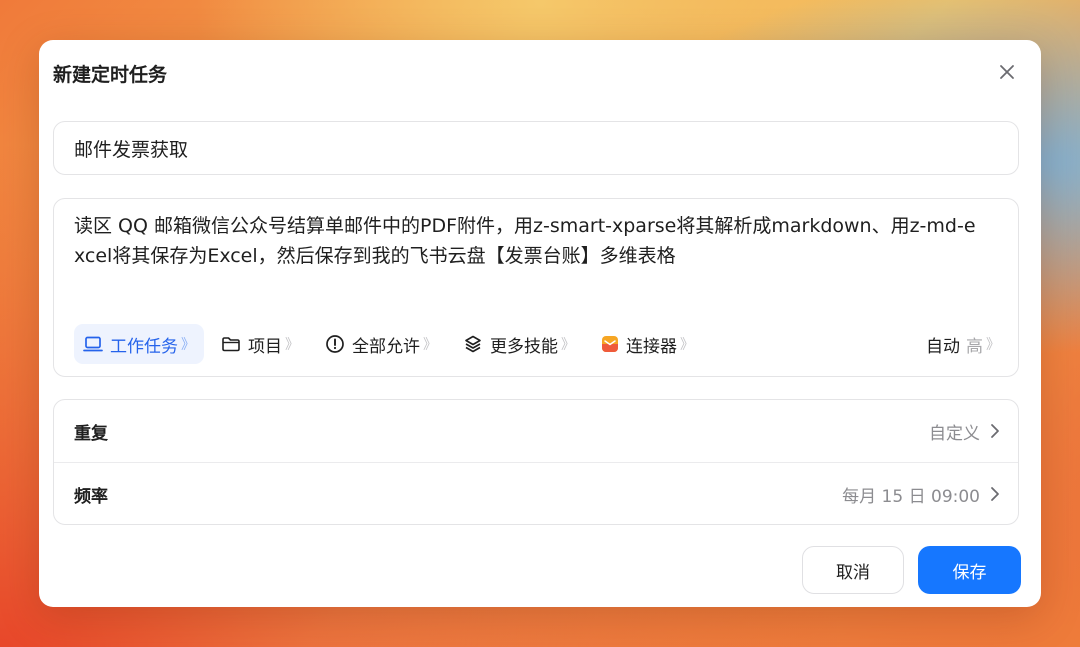  Describe the element at coordinates (969, 570) in the screenshot. I see `save-button: 保存` at that location.